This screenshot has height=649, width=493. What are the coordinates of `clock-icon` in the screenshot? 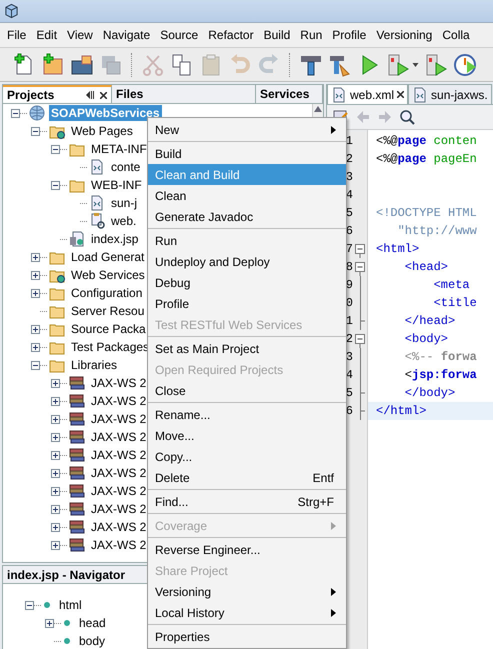 It's located at (465, 64).